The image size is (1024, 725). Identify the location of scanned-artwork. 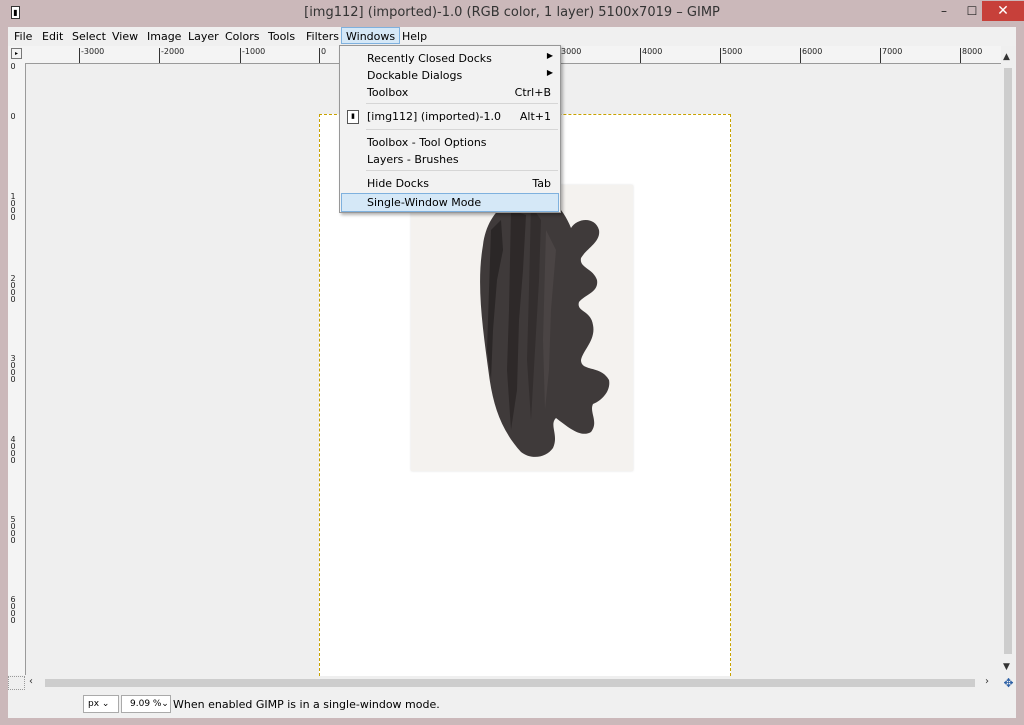
(522, 328).